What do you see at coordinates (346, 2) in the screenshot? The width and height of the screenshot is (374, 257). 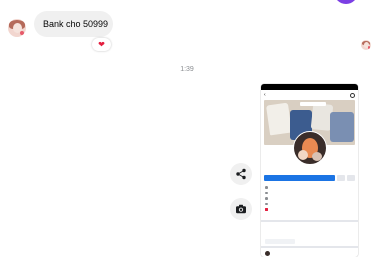 I see `corner-accent` at bounding box center [346, 2].